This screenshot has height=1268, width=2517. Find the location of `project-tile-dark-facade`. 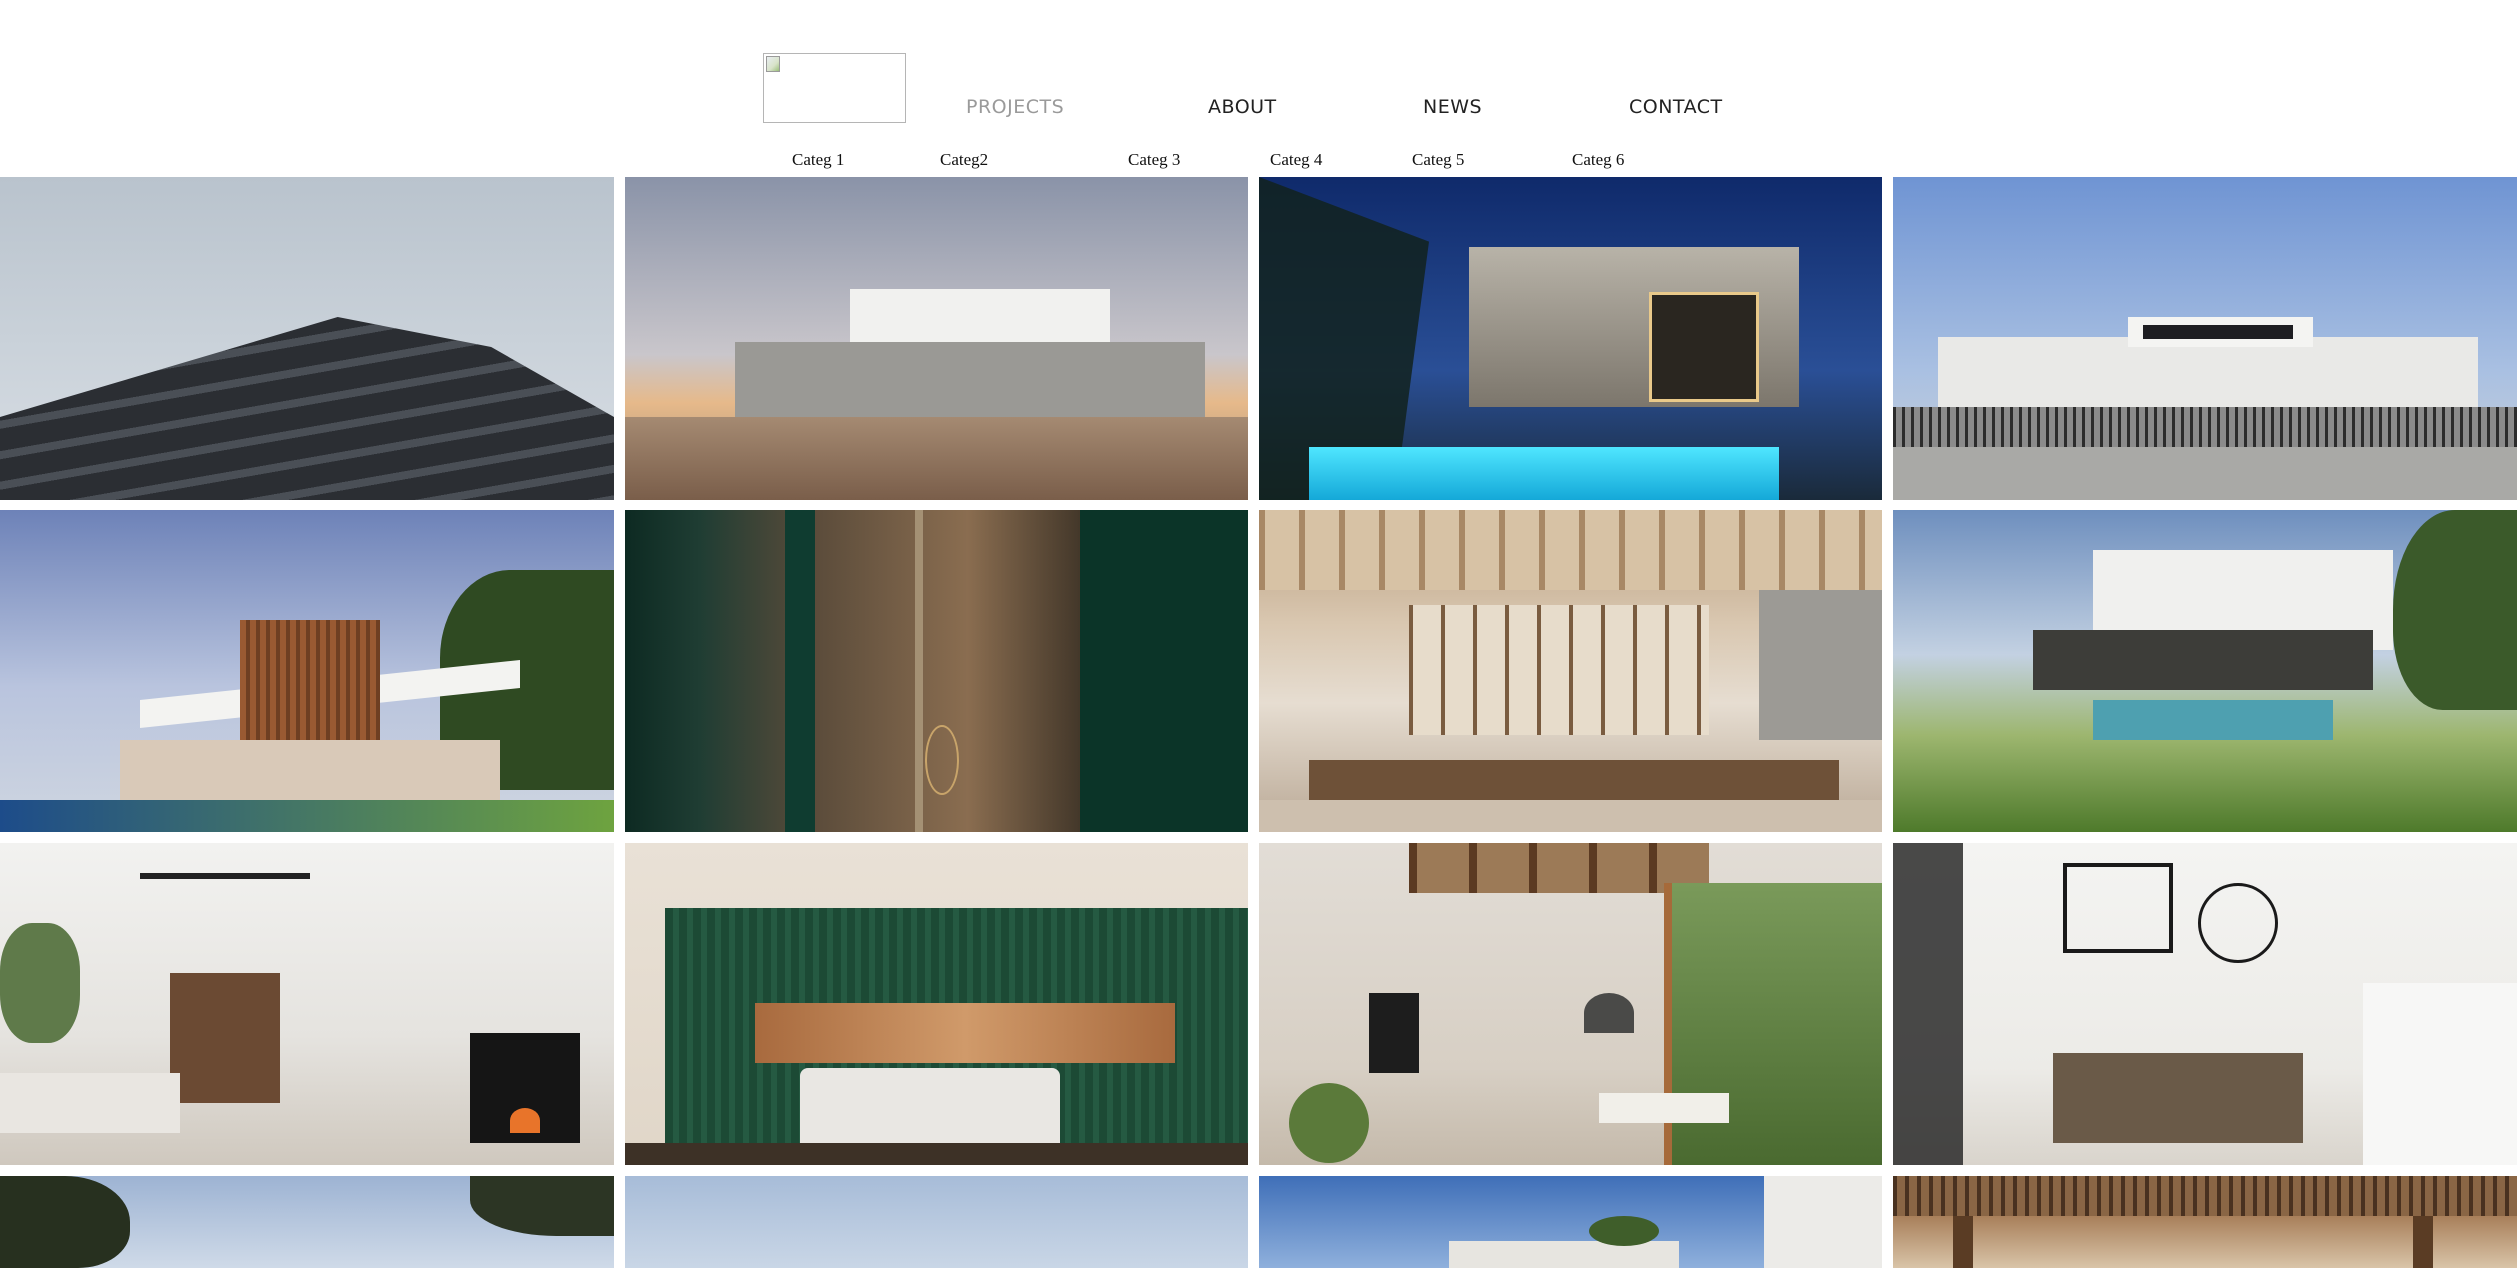

project-tile-dark-facade is located at coordinates (307, 338).